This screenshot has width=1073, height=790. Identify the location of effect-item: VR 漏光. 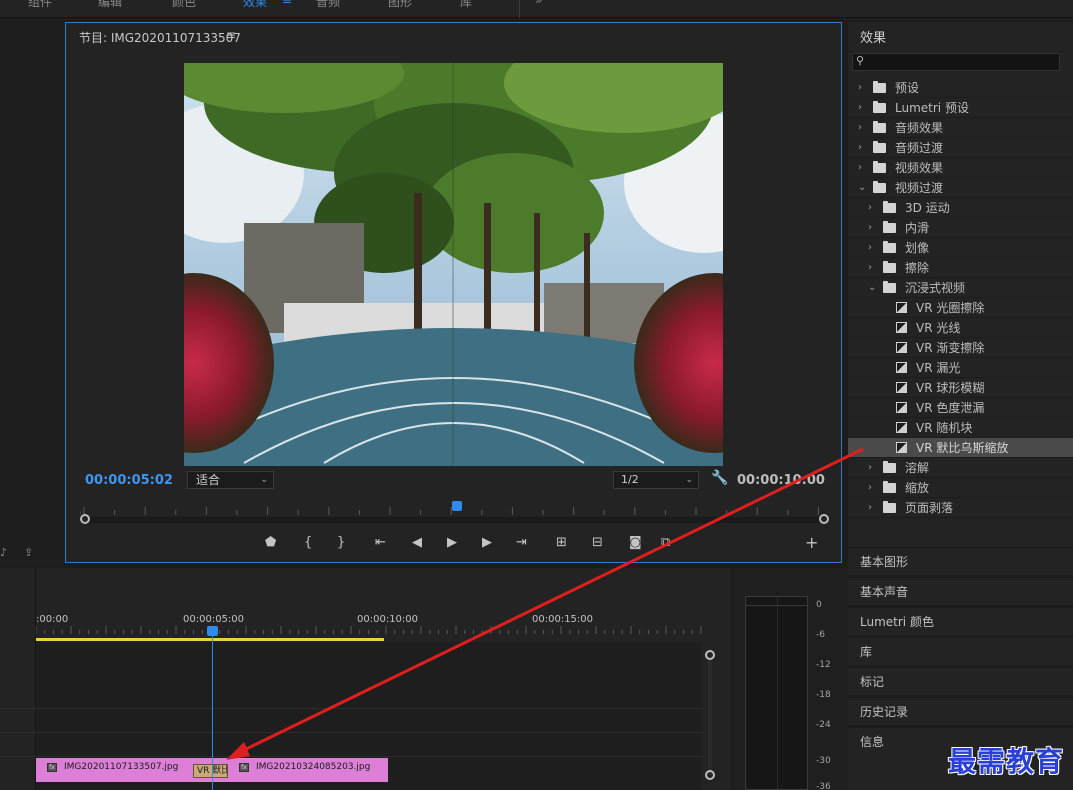
(960, 368).